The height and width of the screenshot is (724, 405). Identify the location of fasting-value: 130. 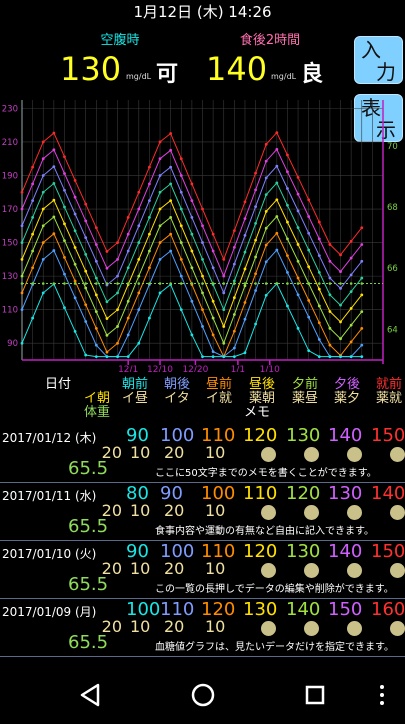
(91, 69).